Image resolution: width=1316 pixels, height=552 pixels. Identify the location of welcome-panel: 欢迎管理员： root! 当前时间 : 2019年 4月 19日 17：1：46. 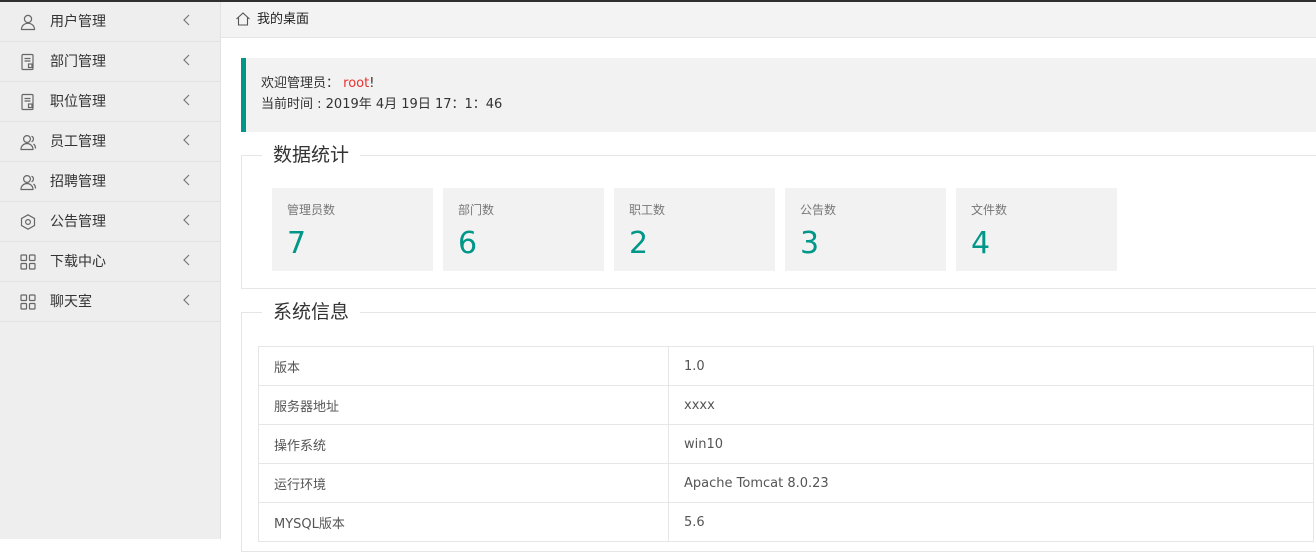
(778, 95).